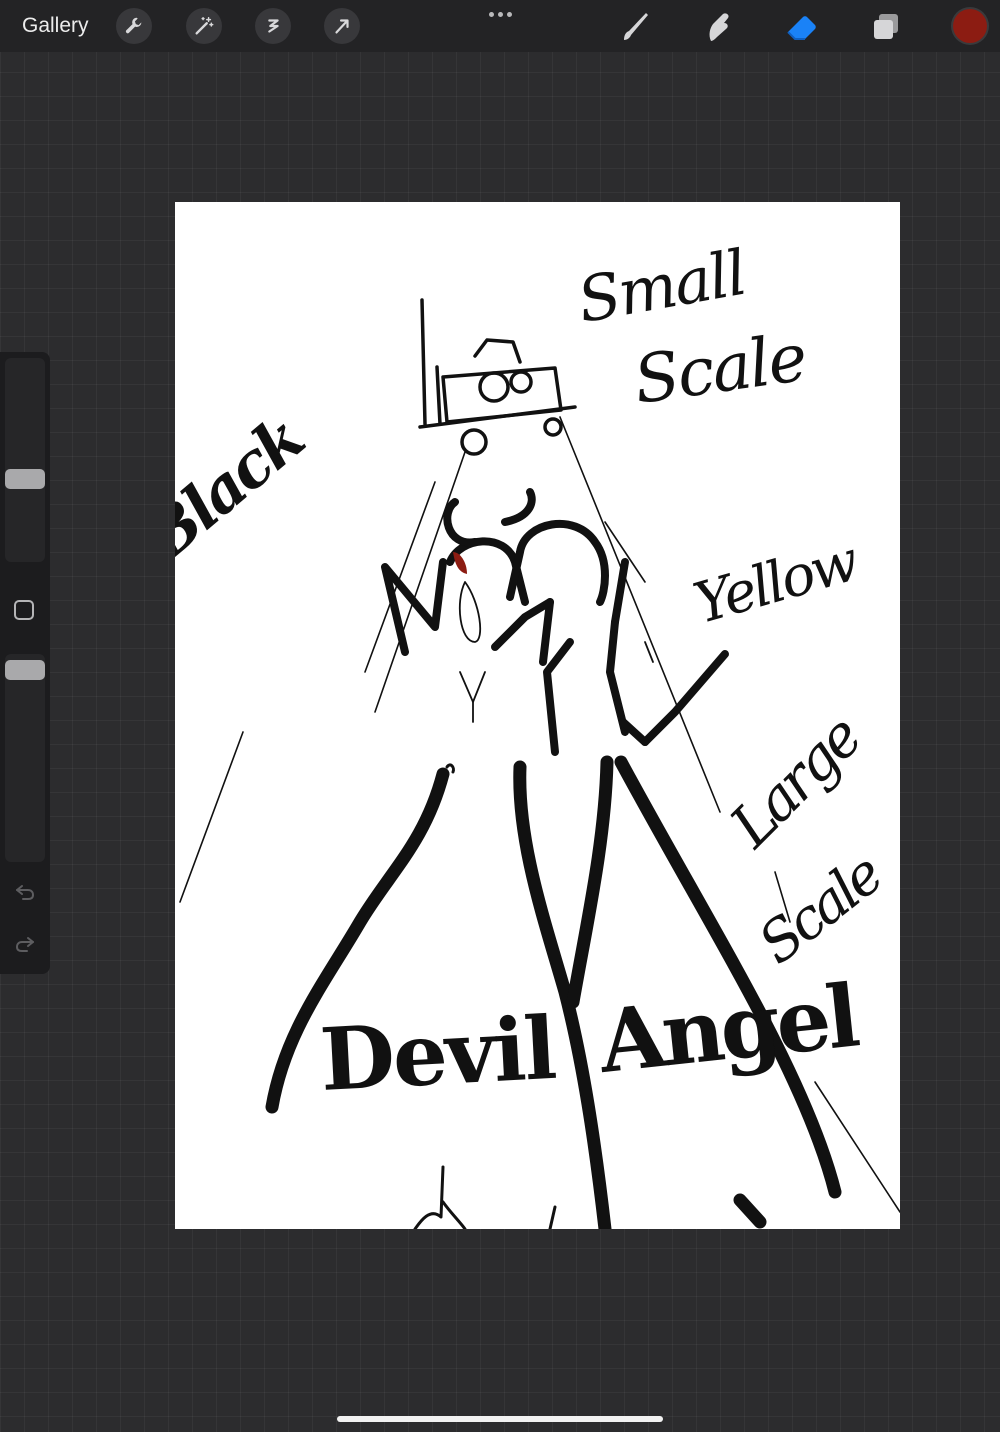 Image resolution: width=1000 pixels, height=1432 pixels. I want to click on brush-size-thumb, so click(25, 479).